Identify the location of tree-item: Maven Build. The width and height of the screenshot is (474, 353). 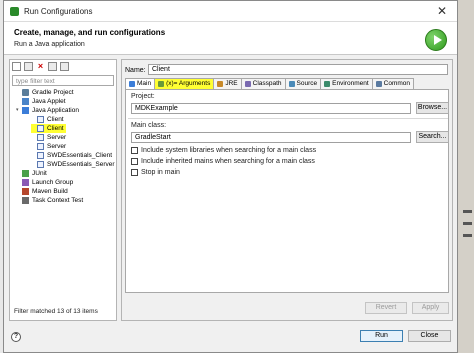
(42, 191).